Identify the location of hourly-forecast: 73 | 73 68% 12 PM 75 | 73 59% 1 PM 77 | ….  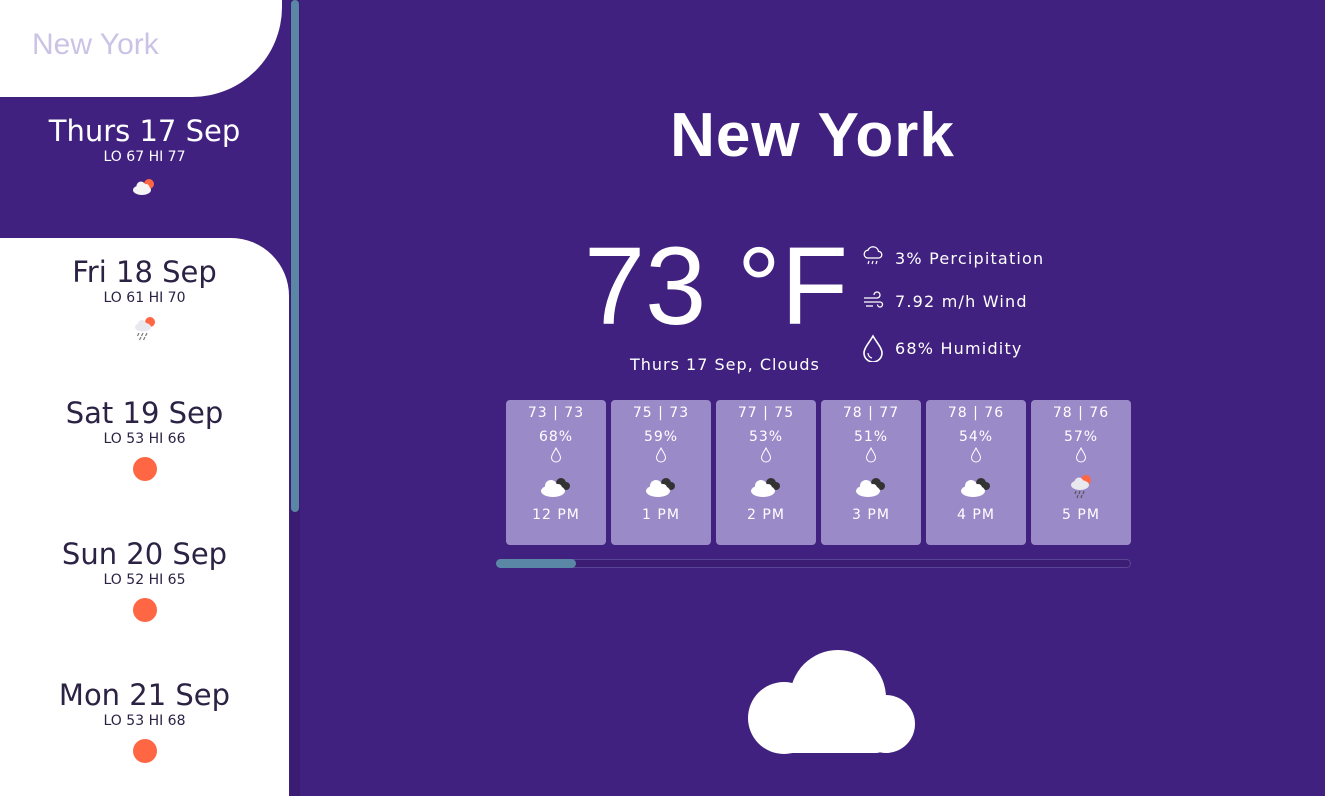
(821, 472).